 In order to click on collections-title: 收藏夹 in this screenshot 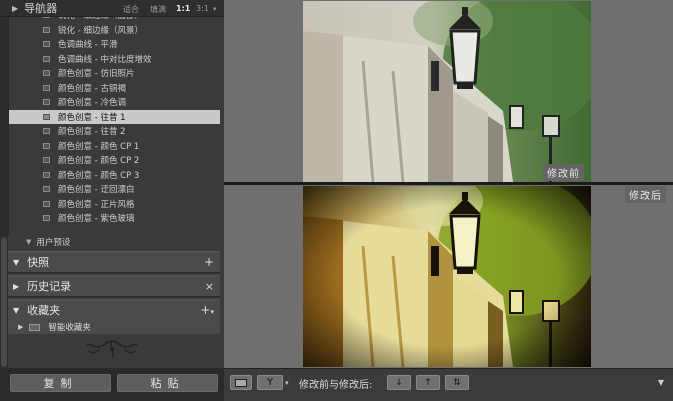, I will do `click(44, 310)`.